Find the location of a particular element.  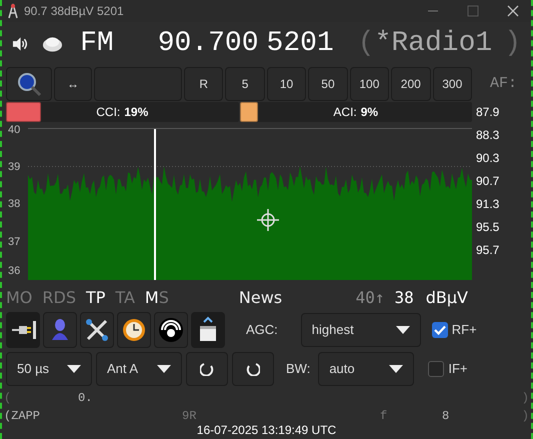

bracket: ( is located at coordinates (366, 44).